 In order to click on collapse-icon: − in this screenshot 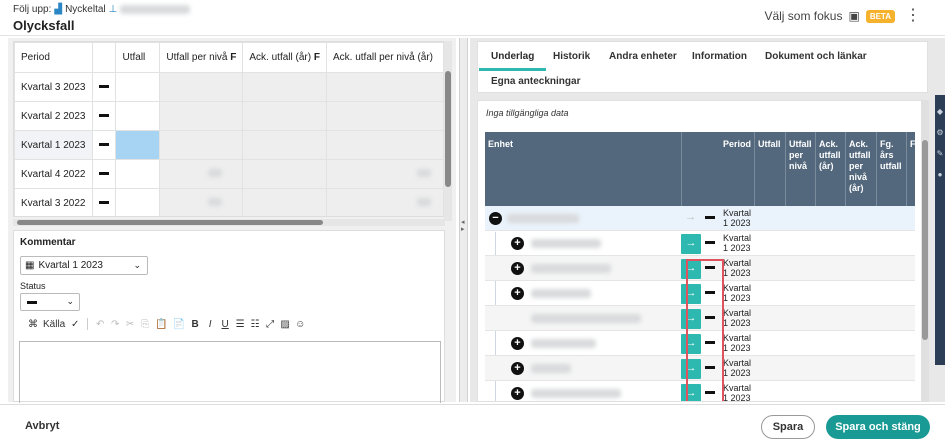, I will do `click(495, 218)`.